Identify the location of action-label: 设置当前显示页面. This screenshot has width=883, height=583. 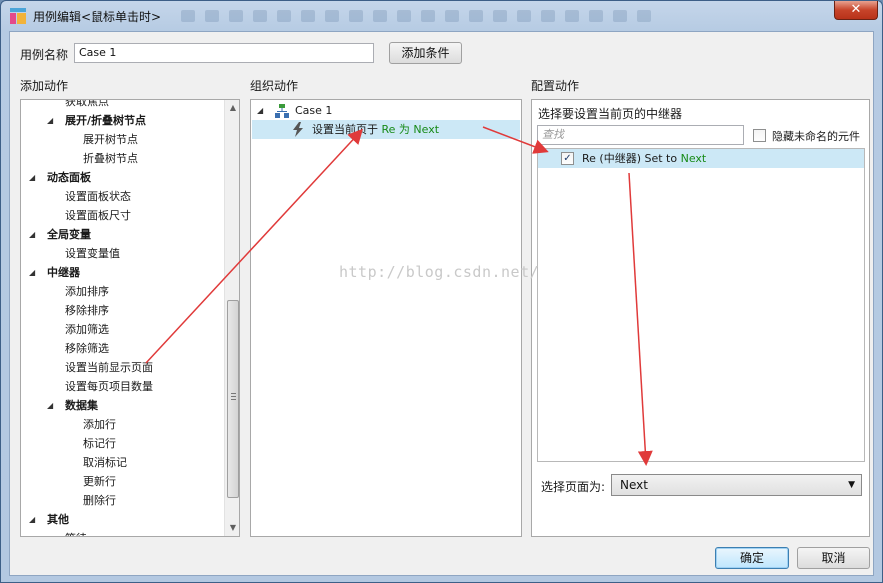
(109, 367).